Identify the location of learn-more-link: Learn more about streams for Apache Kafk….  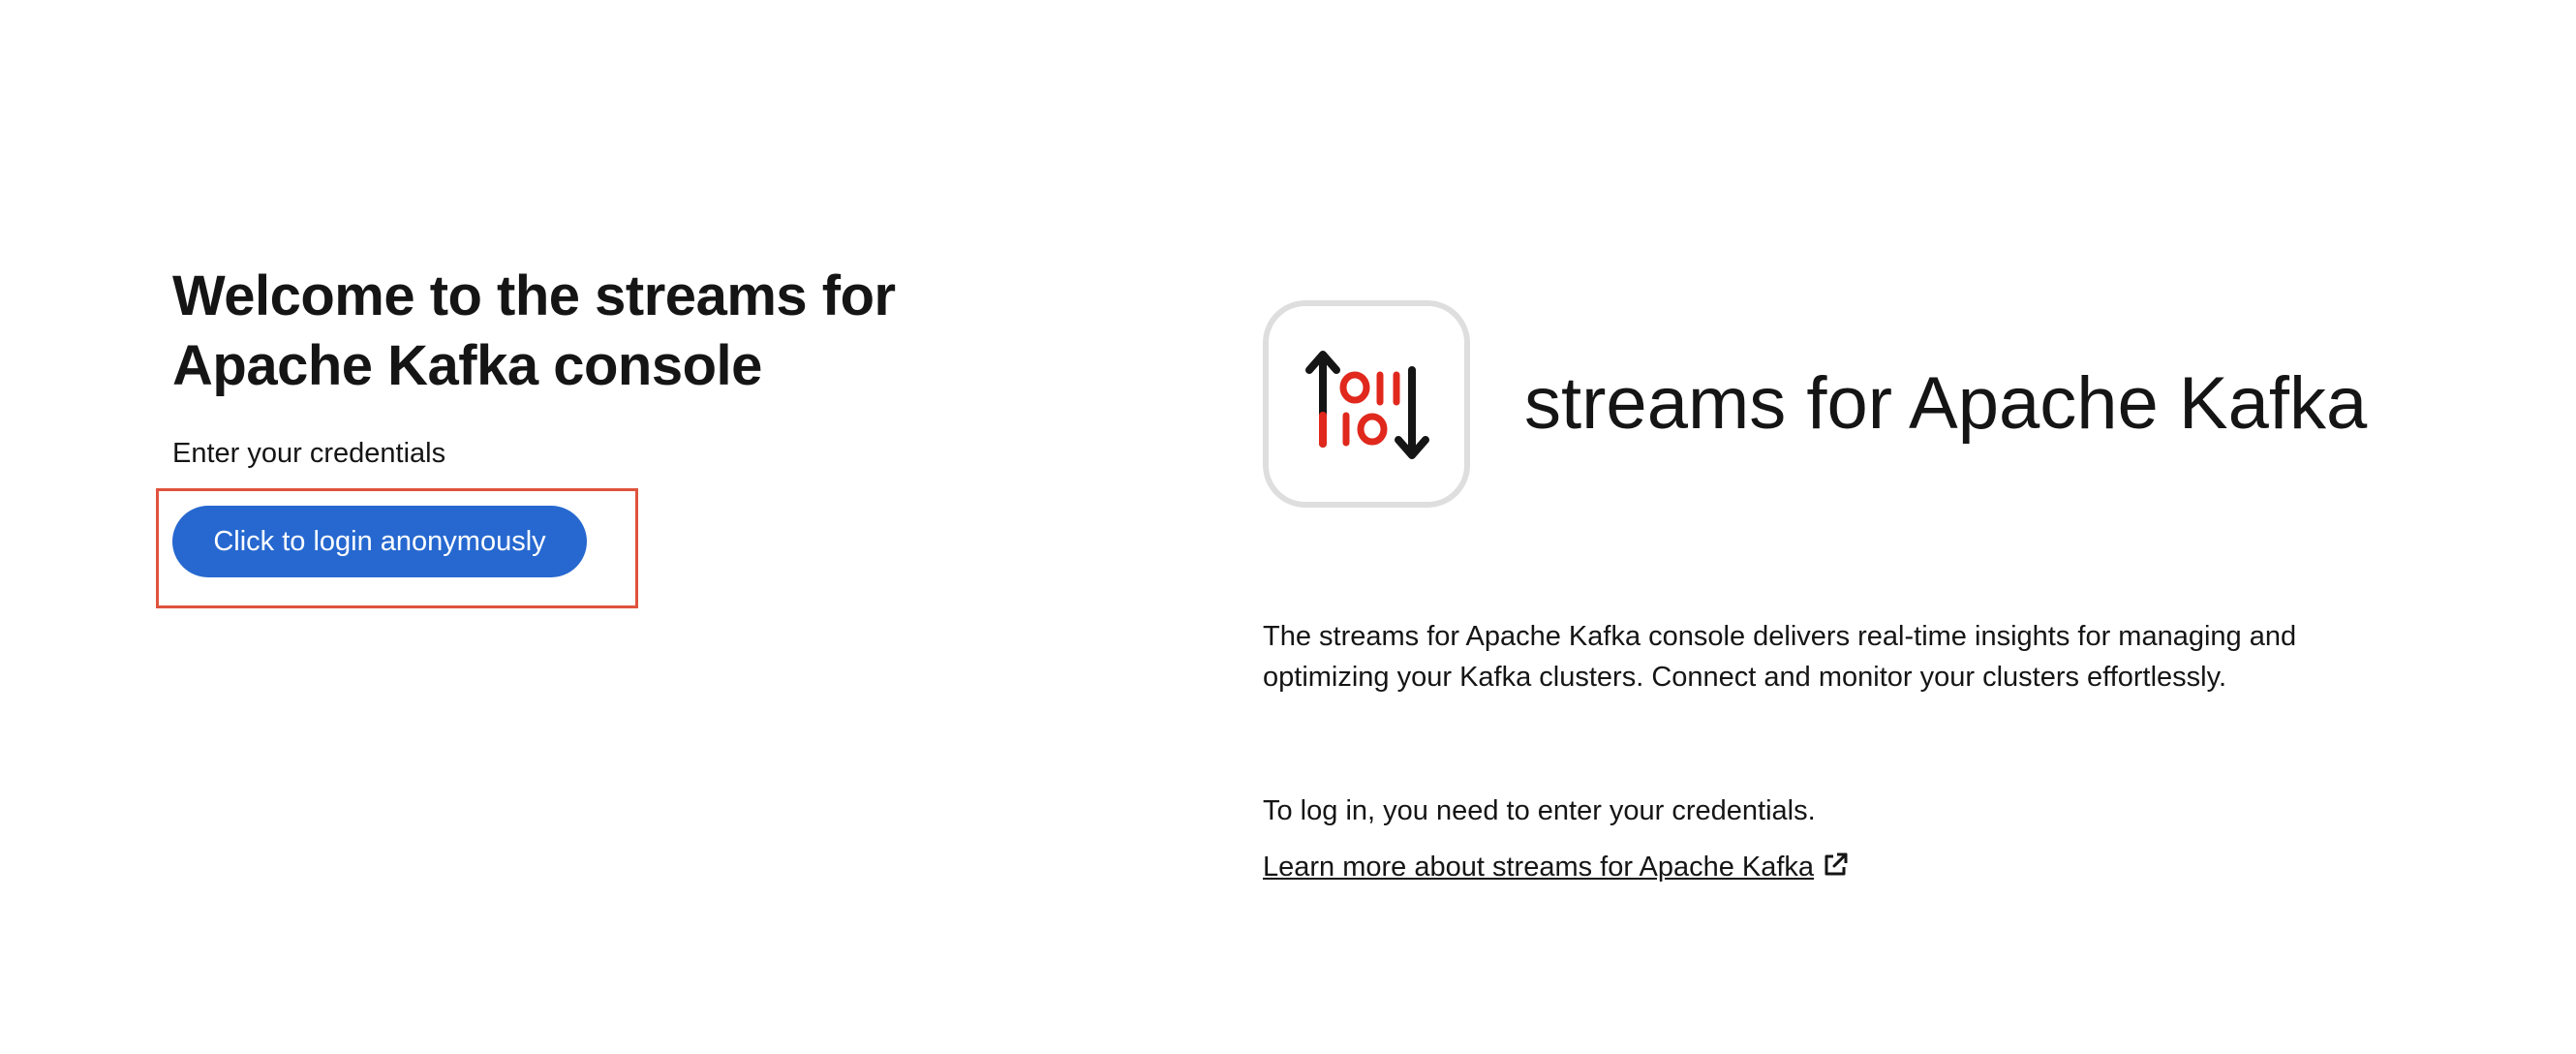
(1556, 867).